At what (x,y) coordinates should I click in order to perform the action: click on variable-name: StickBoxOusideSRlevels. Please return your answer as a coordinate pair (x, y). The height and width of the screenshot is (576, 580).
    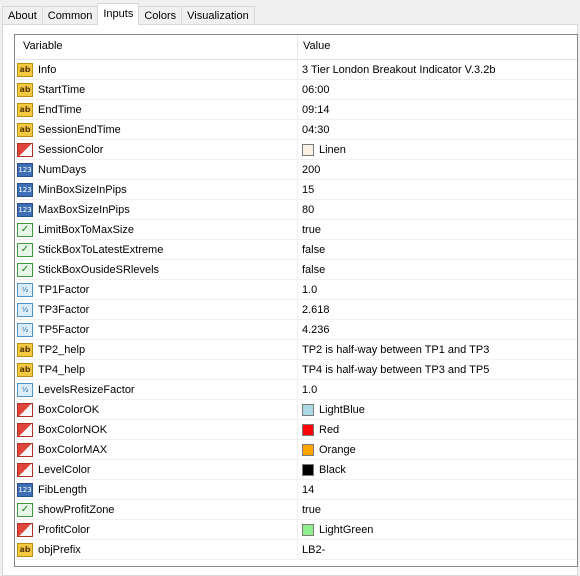
    Looking at the image, I should click on (99, 269).